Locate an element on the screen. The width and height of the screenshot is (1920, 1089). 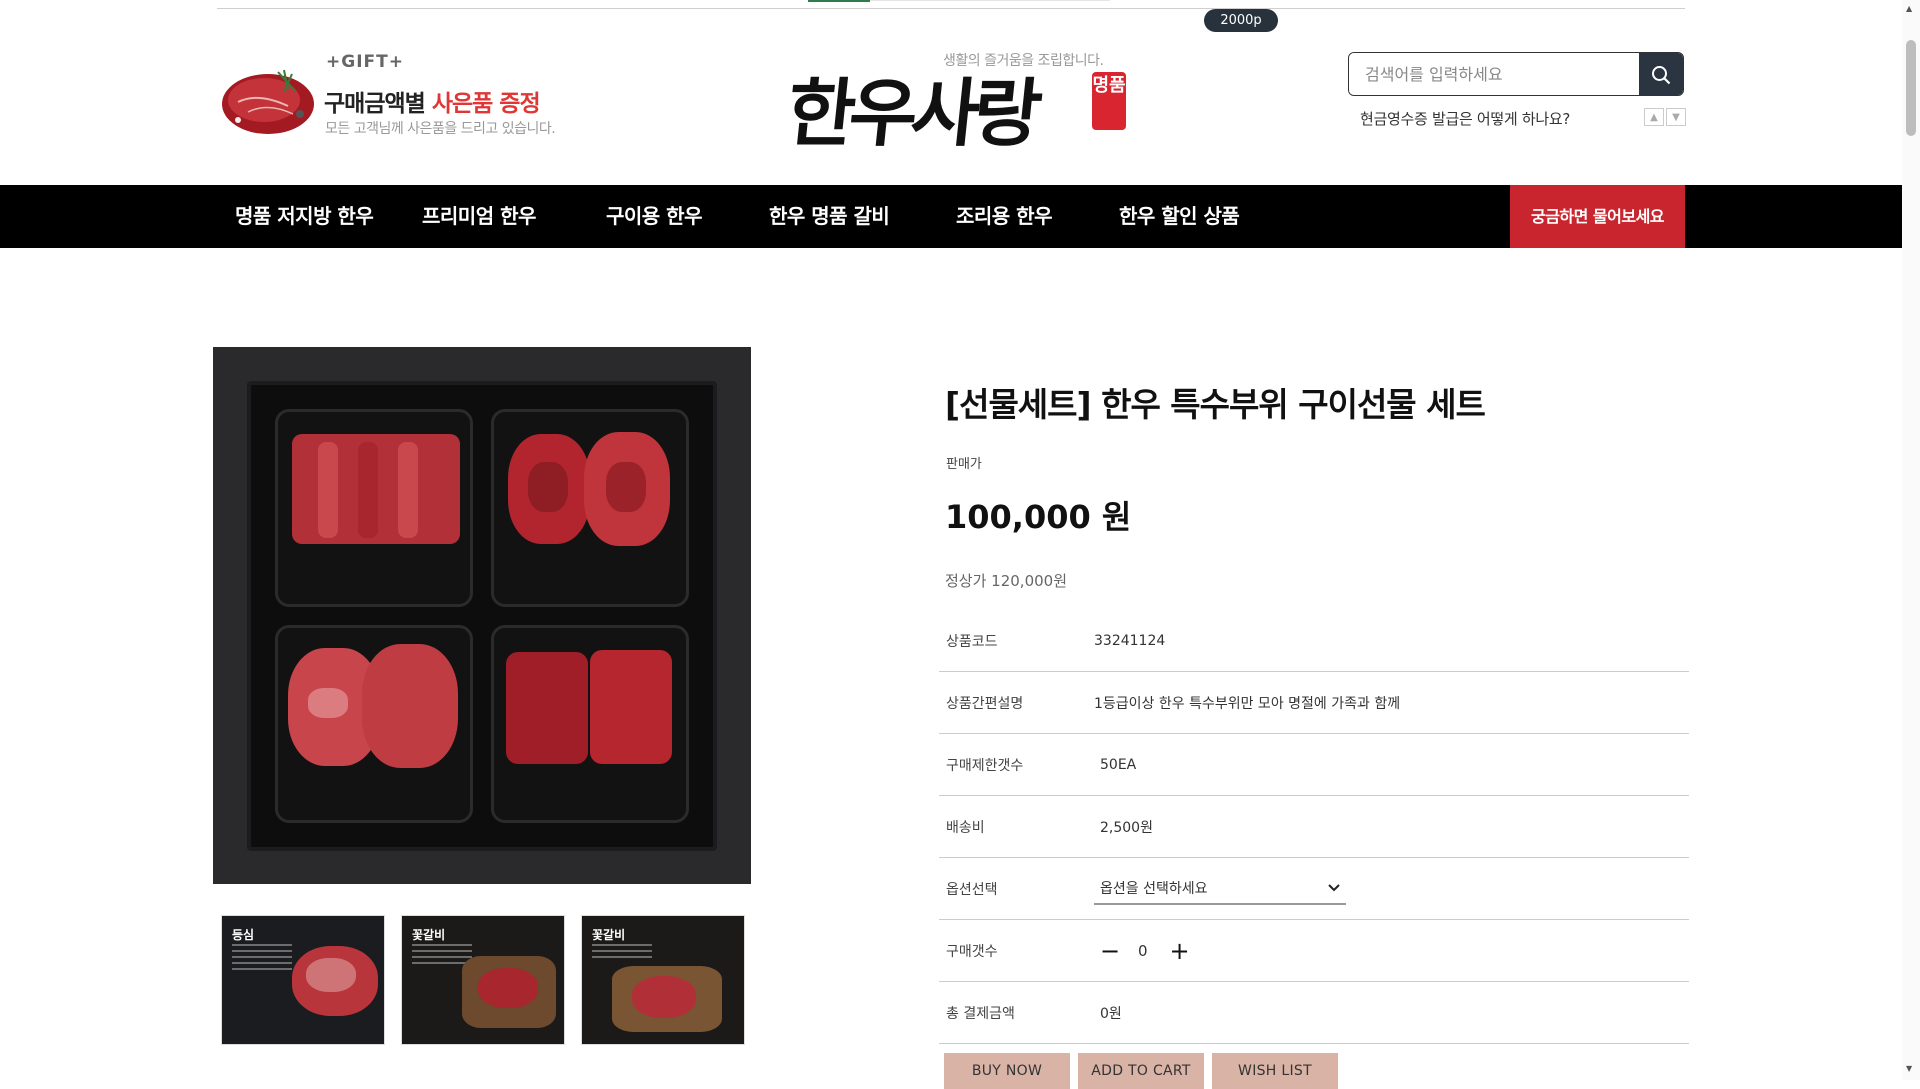
nav-item-premium: 프리미엄 한우 is located at coordinates (479, 216).